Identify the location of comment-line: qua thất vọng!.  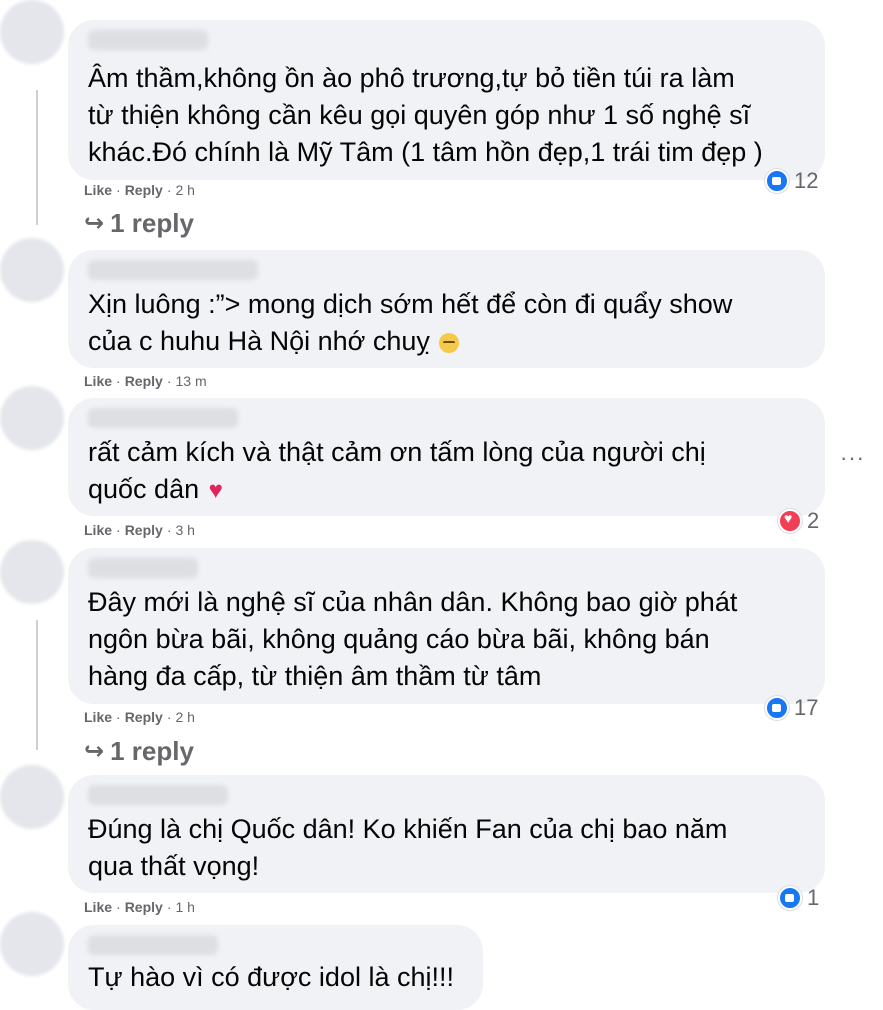
(174, 866).